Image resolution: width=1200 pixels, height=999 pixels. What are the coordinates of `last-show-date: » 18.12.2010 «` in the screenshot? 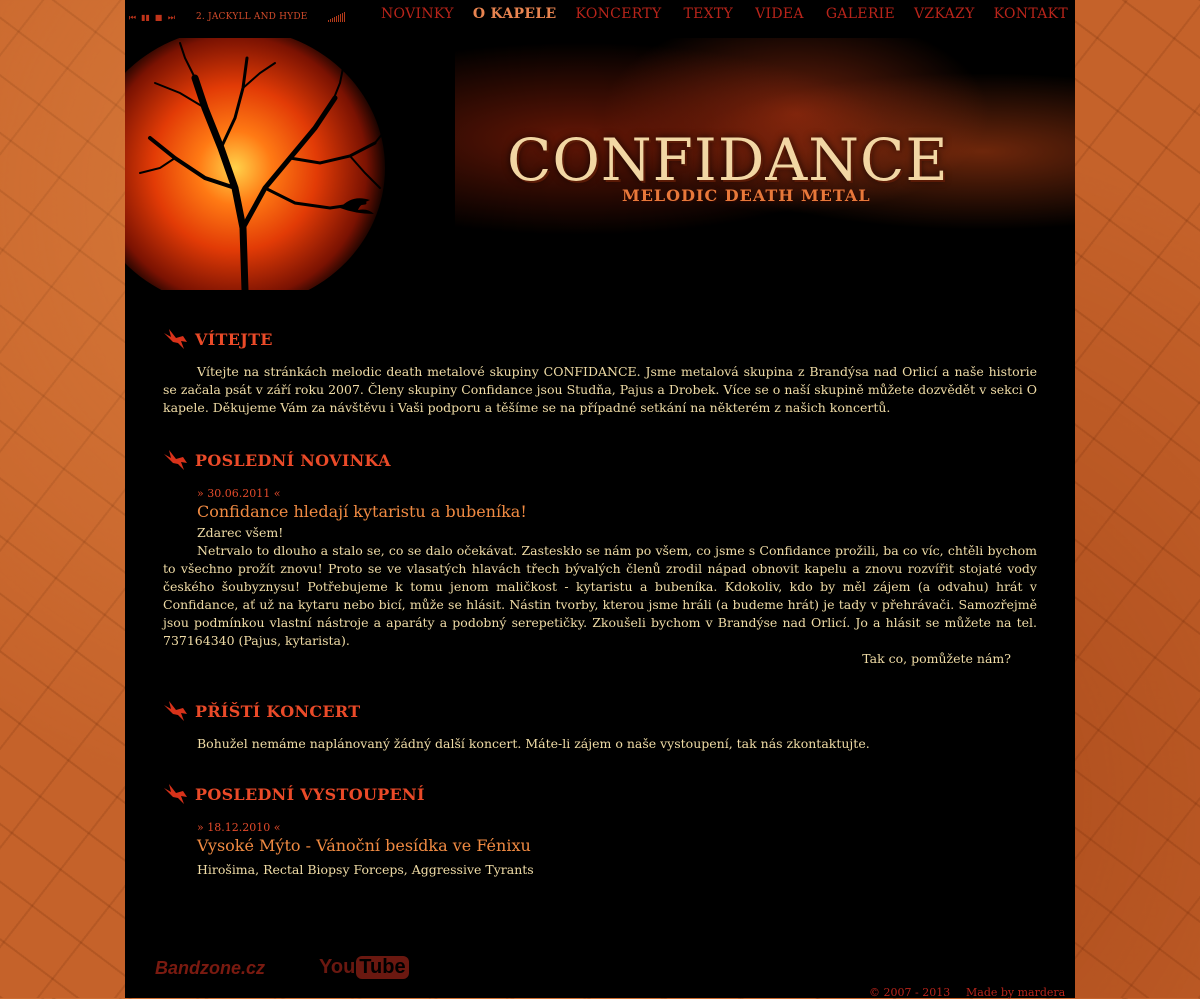 It's located at (239, 827).